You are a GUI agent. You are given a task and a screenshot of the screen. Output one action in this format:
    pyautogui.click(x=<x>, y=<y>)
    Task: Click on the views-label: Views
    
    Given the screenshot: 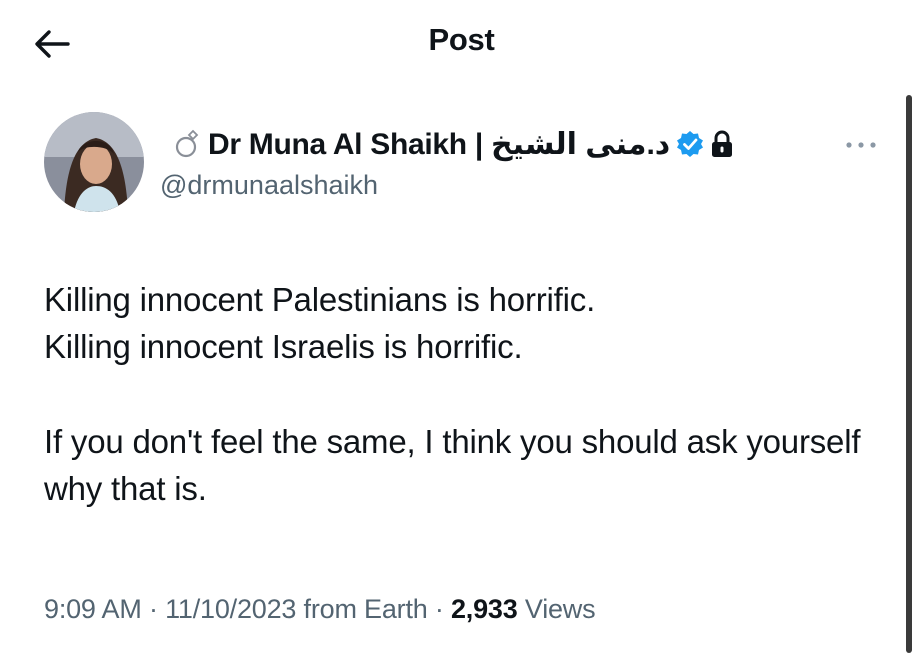 What is the action you would take?
    pyautogui.click(x=560, y=609)
    